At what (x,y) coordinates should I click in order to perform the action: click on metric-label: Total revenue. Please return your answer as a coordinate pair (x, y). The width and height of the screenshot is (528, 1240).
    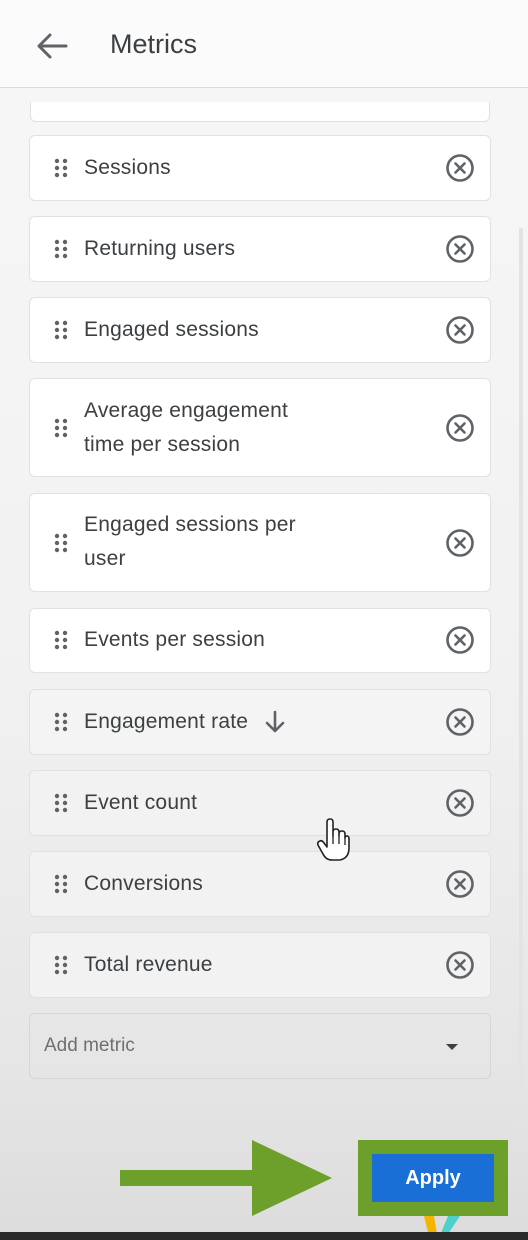
    Looking at the image, I should click on (148, 964).